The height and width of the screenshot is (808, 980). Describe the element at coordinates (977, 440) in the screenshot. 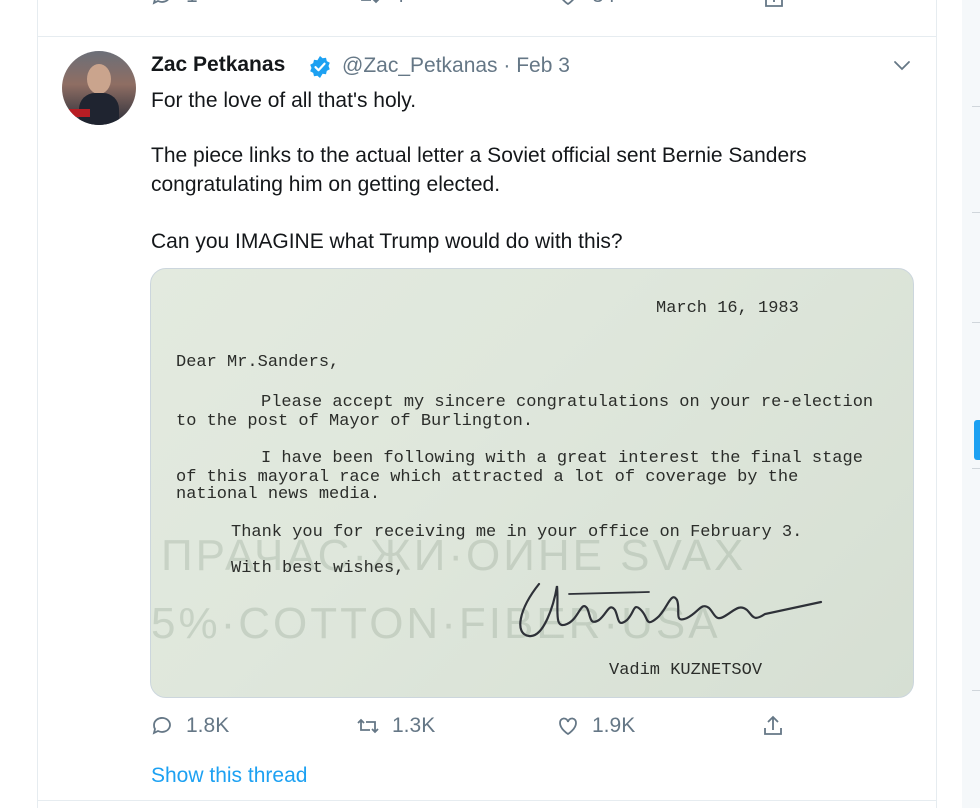

I see `scroll-indicator` at that location.